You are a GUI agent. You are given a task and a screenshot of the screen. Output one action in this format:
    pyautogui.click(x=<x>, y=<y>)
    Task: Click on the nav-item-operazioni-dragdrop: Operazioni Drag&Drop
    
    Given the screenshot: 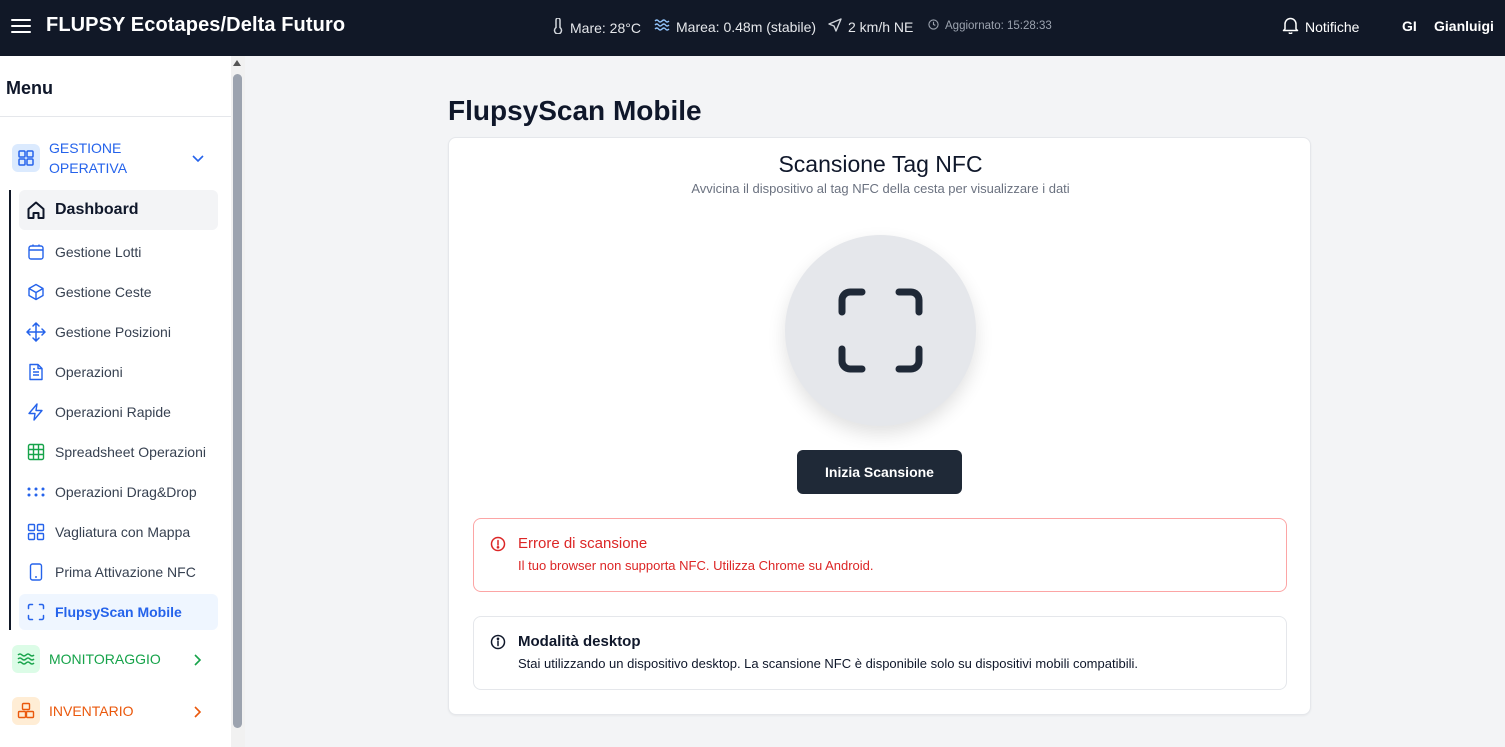 What is the action you would take?
    pyautogui.click(x=118, y=492)
    